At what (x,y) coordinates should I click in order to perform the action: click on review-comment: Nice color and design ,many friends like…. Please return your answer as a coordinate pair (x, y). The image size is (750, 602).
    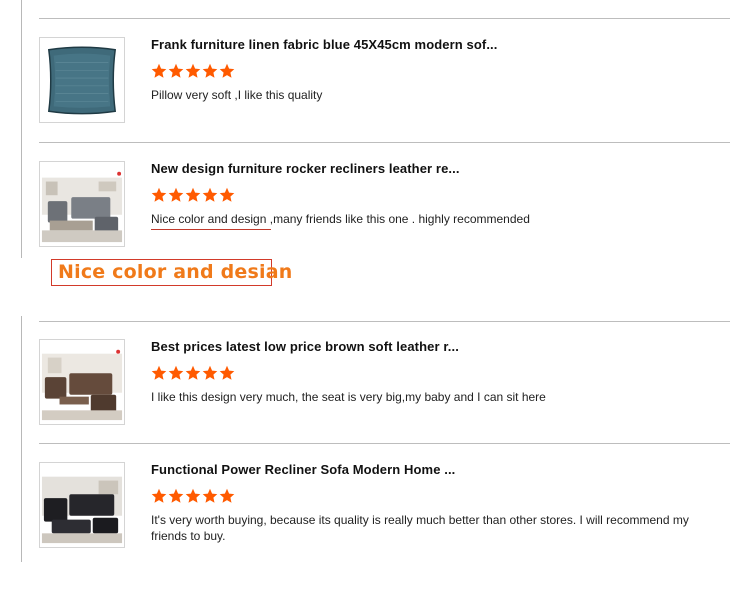
    Looking at the image, I should click on (340, 219).